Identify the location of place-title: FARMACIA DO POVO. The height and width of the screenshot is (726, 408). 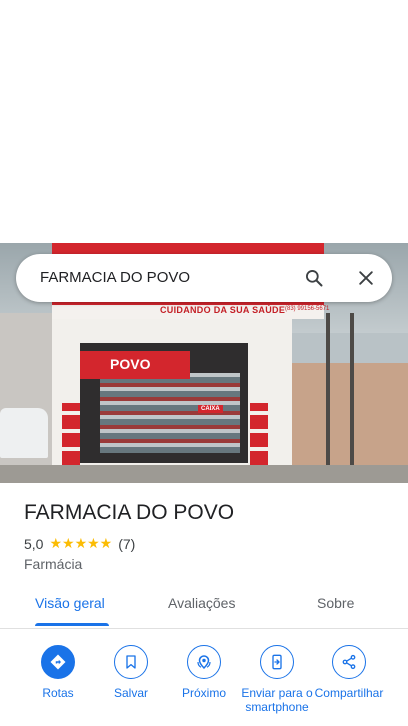
(129, 512).